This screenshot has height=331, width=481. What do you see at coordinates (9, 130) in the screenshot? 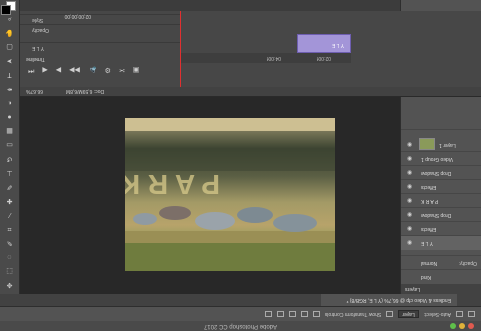
I see `gradient-tool-icon: ▦` at bounding box center [9, 130].